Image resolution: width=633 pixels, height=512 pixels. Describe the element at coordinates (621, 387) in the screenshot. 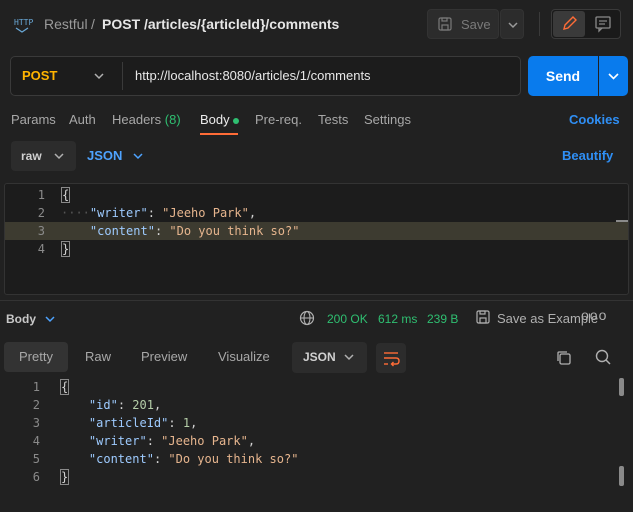

I see `response-scrollbar` at that location.